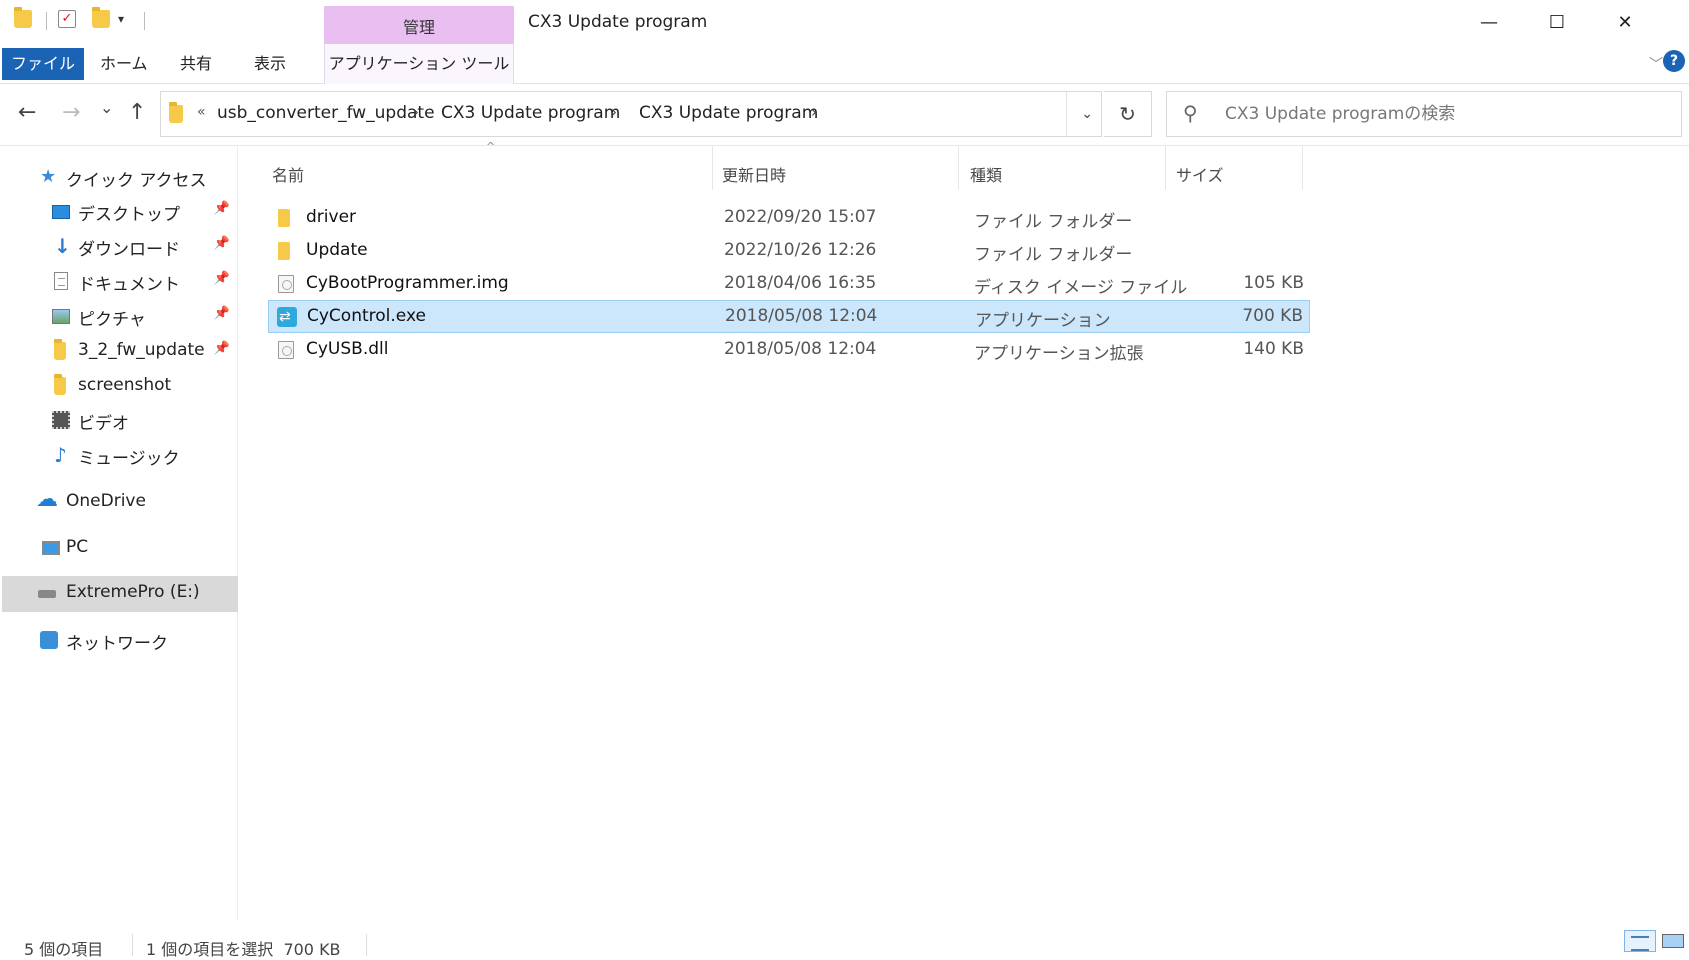 The image size is (1689, 960). I want to click on sidebar-item-desktop: デスクトップ 📌, so click(118, 211).